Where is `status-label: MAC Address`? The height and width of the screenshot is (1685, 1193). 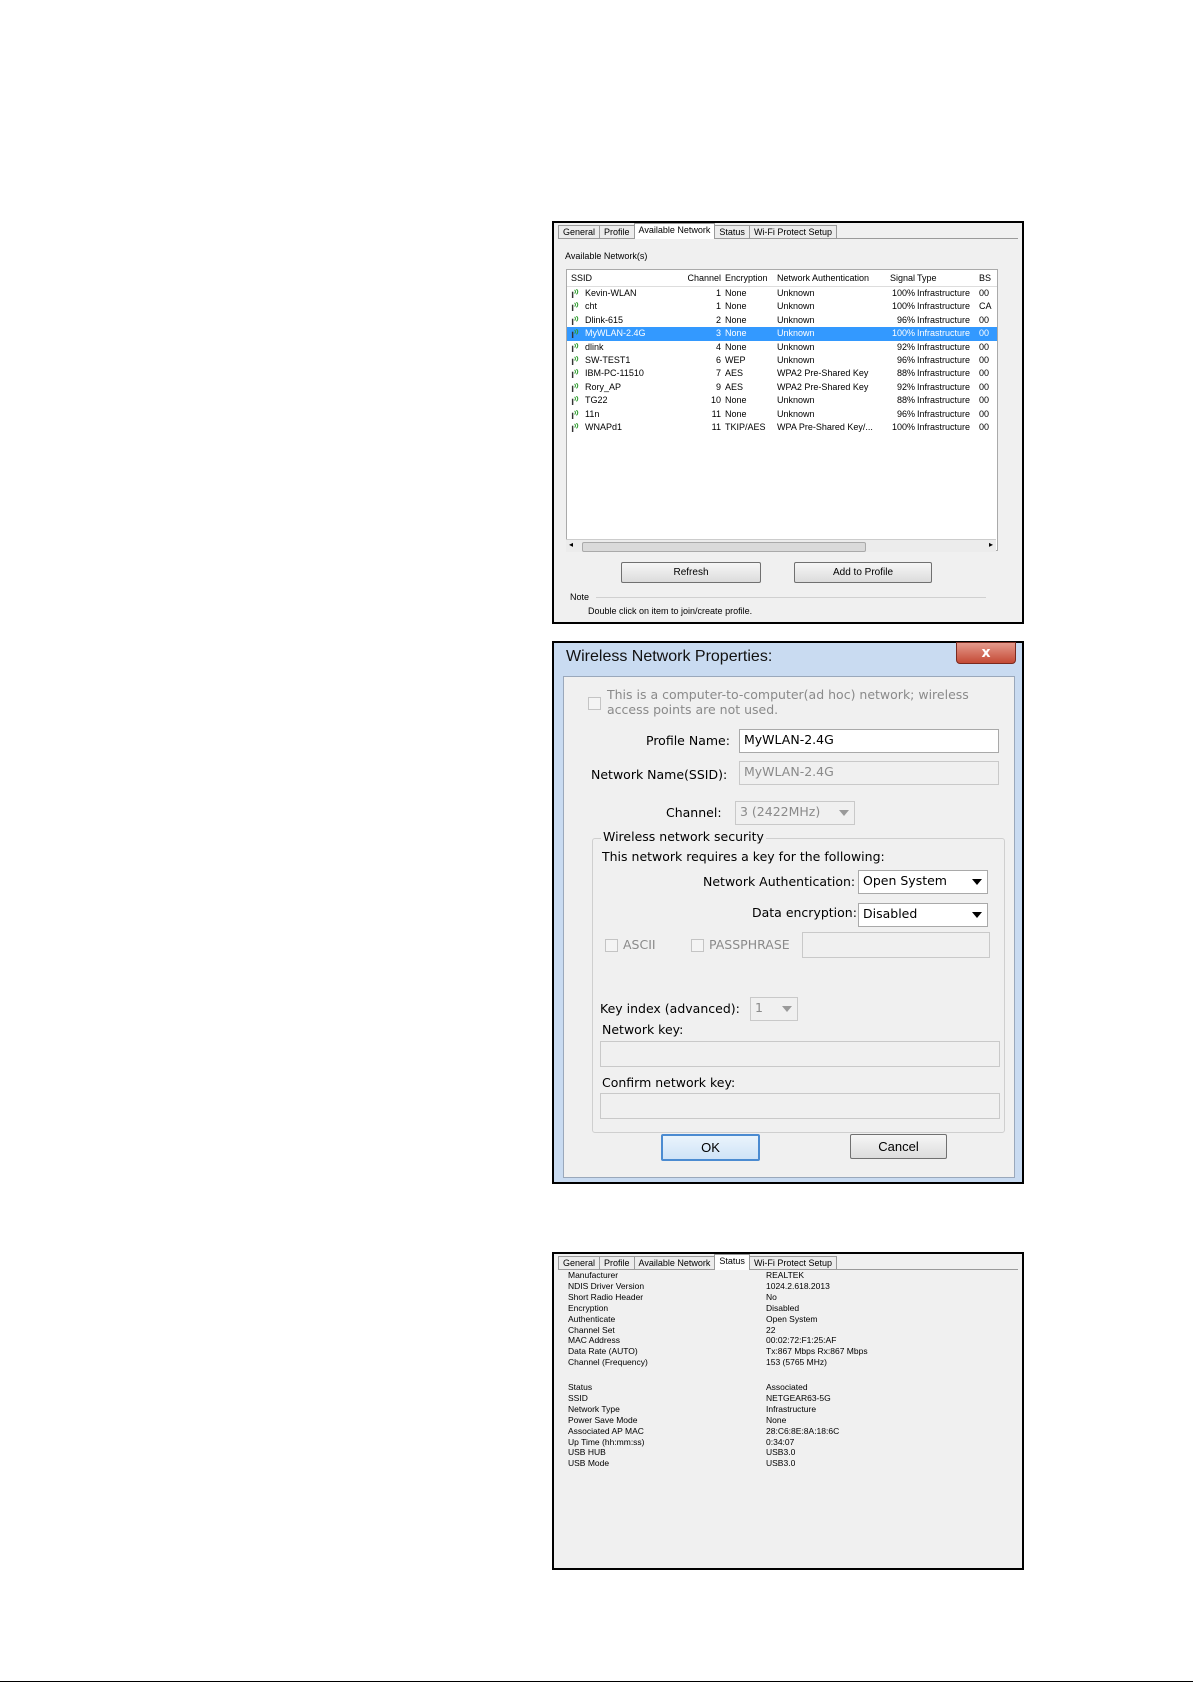 status-label: MAC Address is located at coordinates (594, 1340).